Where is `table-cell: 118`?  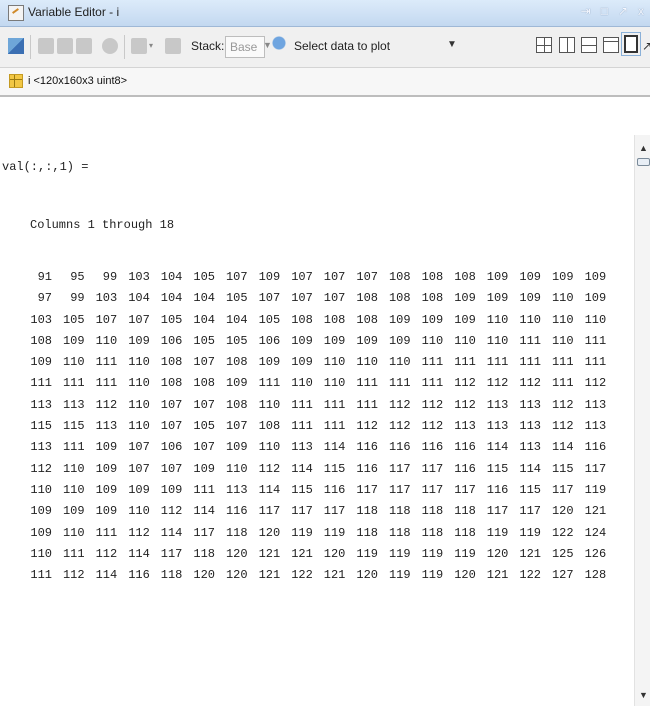 table-cell: 118 is located at coordinates (465, 511).